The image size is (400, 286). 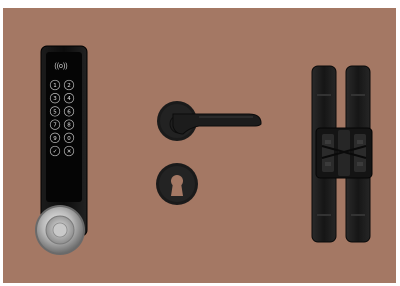 What do you see at coordinates (177, 184) in the screenshot?
I see `escutcheon-key-hole` at bounding box center [177, 184].